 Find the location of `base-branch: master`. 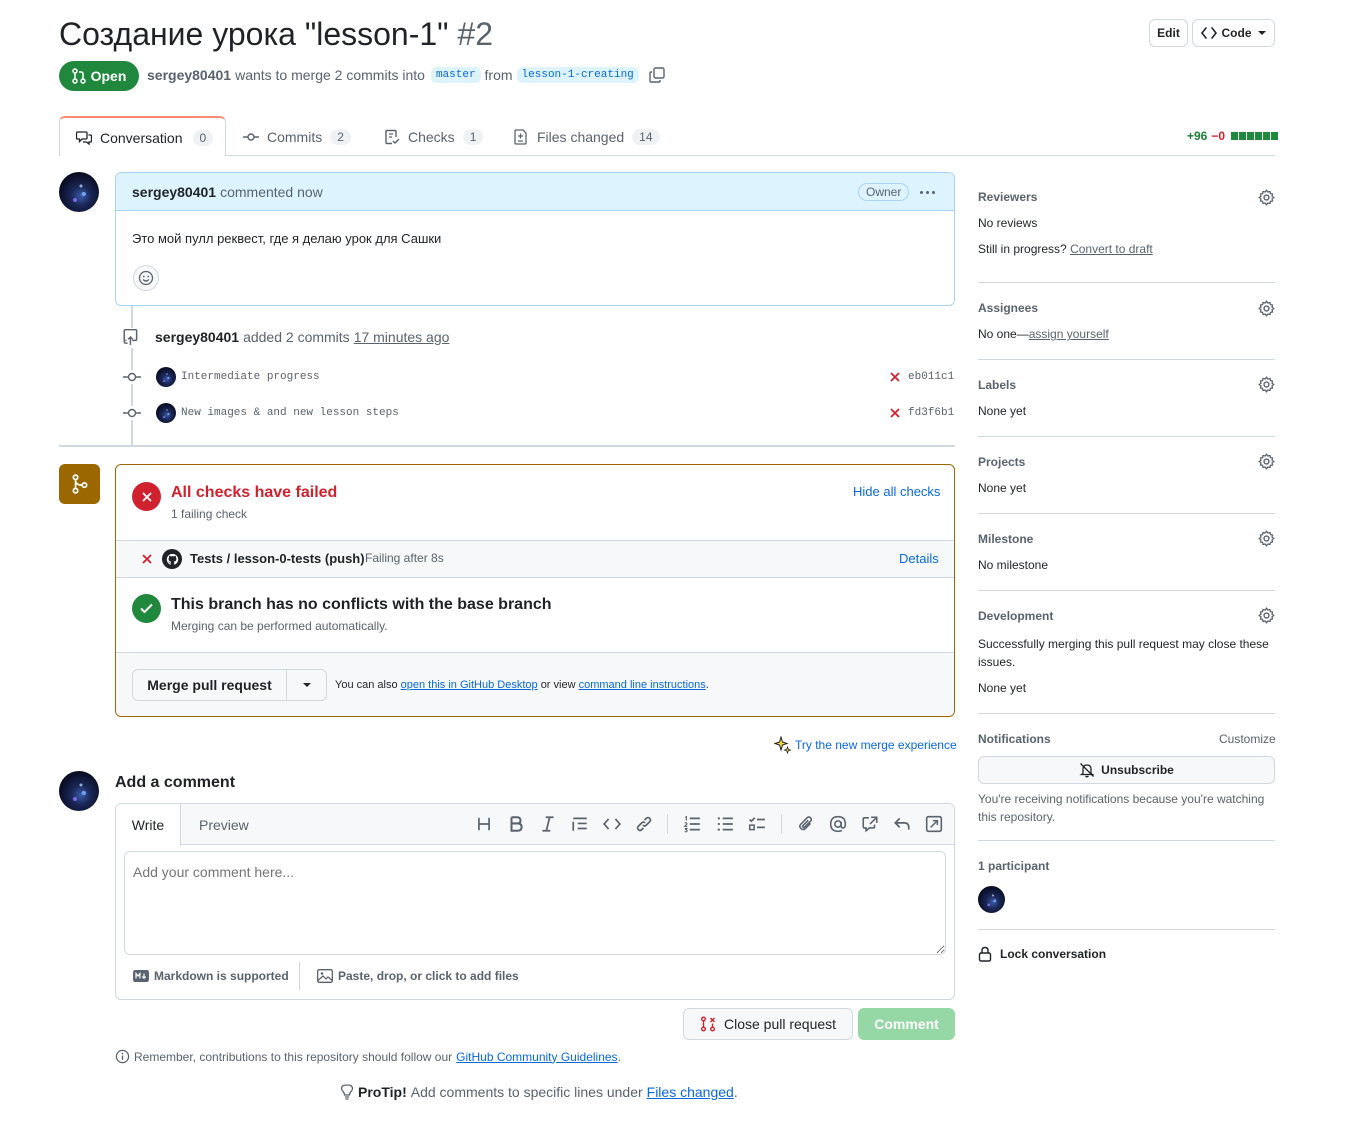

base-branch: master is located at coordinates (455, 75).